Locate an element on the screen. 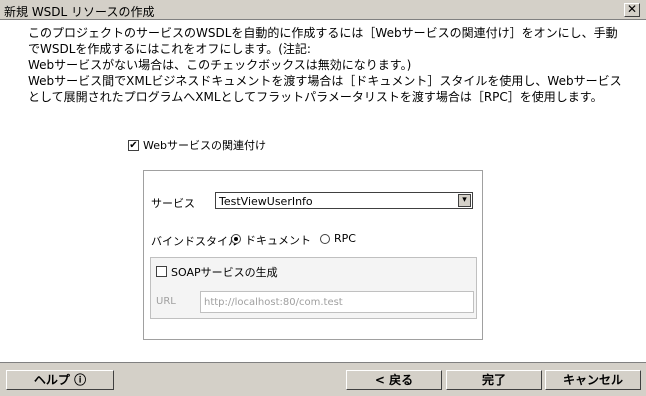 The image size is (646, 396). radio-rpc is located at coordinates (325, 239).